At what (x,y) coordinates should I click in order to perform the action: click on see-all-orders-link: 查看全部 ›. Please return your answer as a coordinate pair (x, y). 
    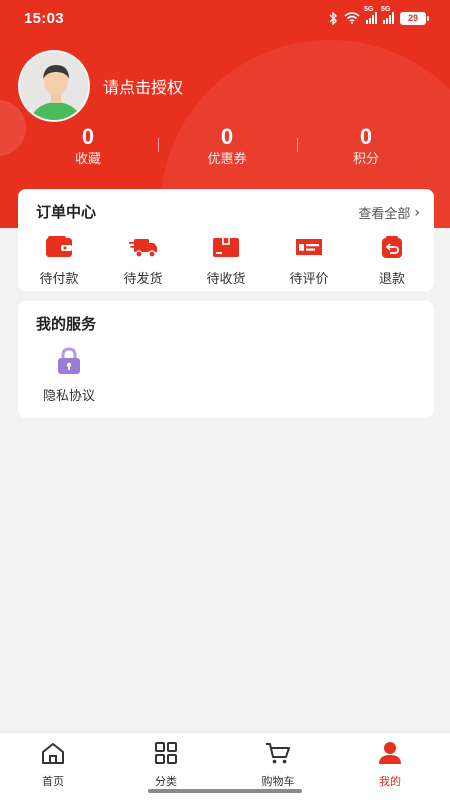
    Looking at the image, I should click on (389, 213).